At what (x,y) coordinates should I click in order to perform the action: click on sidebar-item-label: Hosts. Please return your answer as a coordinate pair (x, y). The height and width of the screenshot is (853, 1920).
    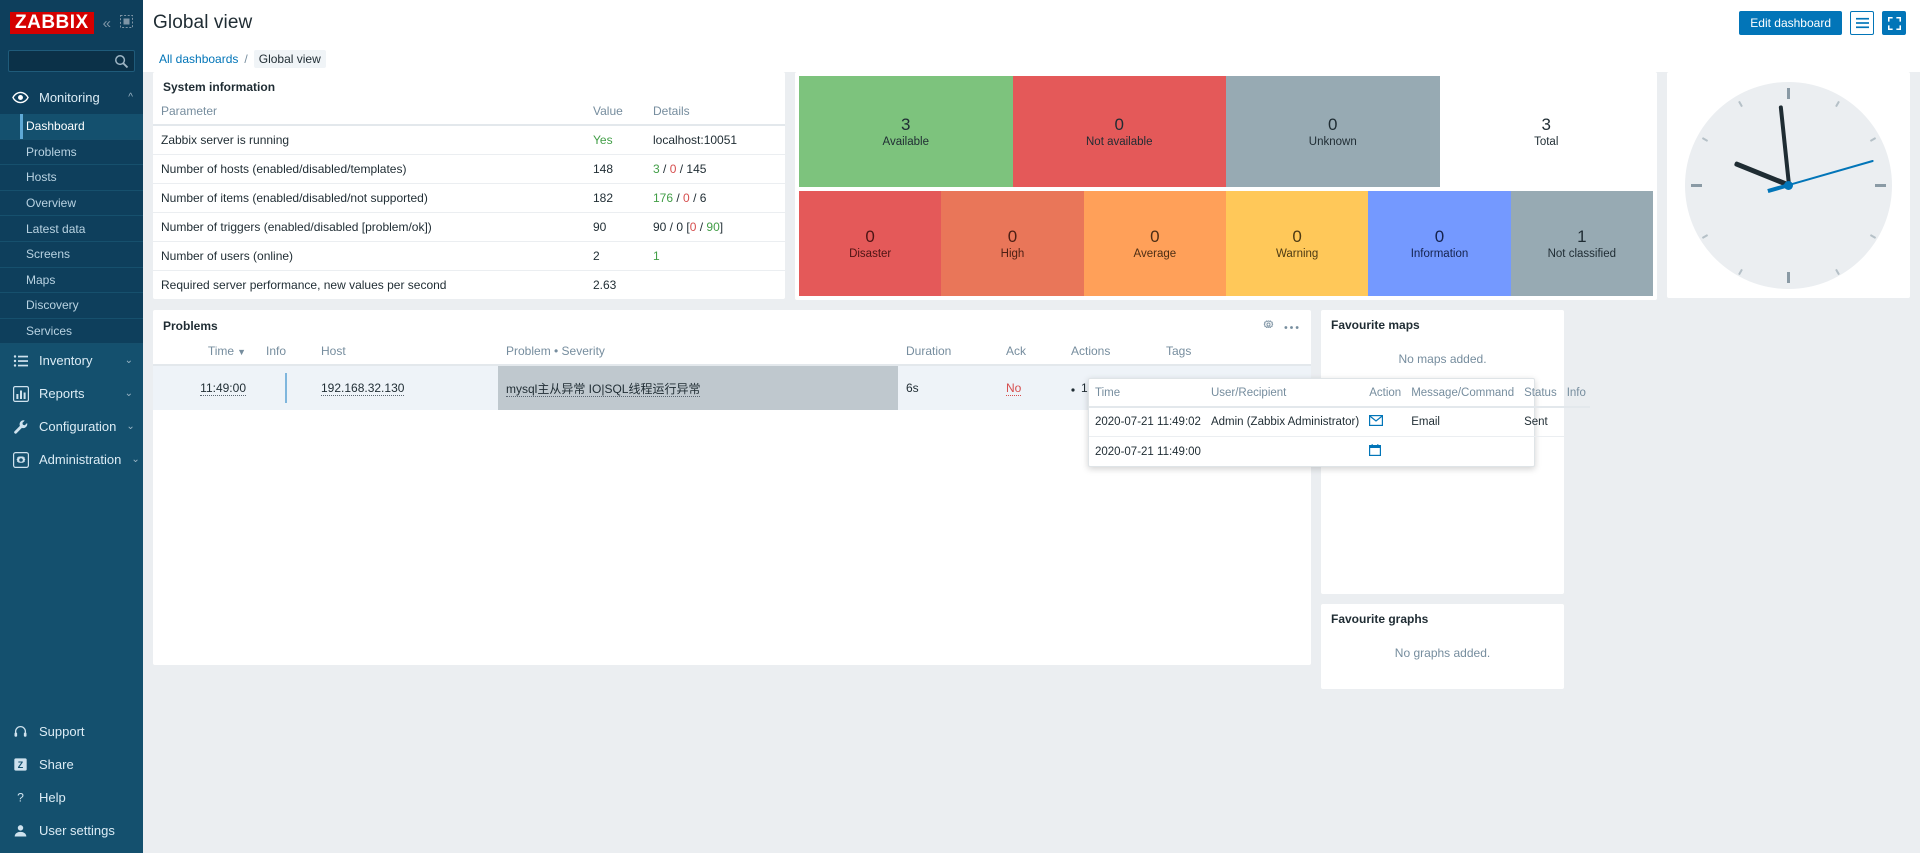
    Looking at the image, I should click on (41, 177).